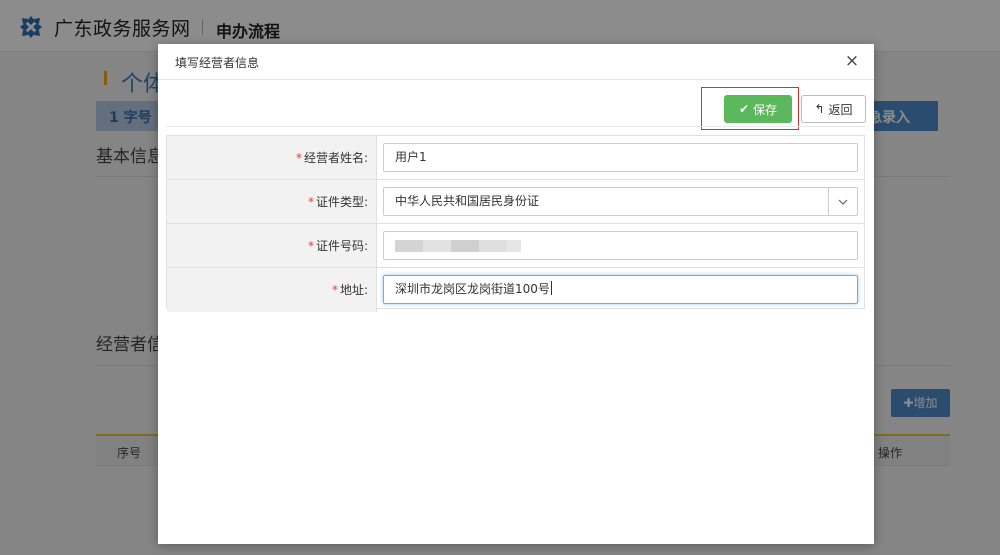 This screenshot has width=1000, height=555. What do you see at coordinates (551, 288) in the screenshot?
I see `text-caret` at bounding box center [551, 288].